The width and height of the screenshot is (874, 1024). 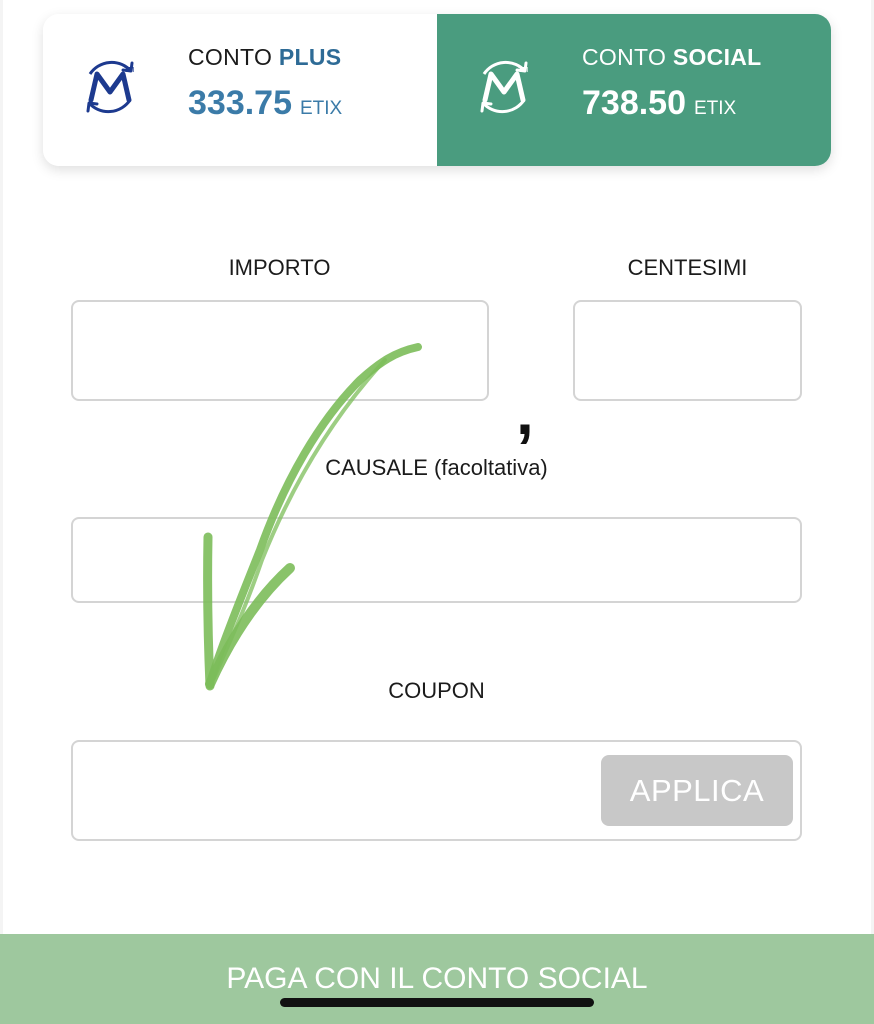 I want to click on home-indicator, so click(x=437, y=1002).